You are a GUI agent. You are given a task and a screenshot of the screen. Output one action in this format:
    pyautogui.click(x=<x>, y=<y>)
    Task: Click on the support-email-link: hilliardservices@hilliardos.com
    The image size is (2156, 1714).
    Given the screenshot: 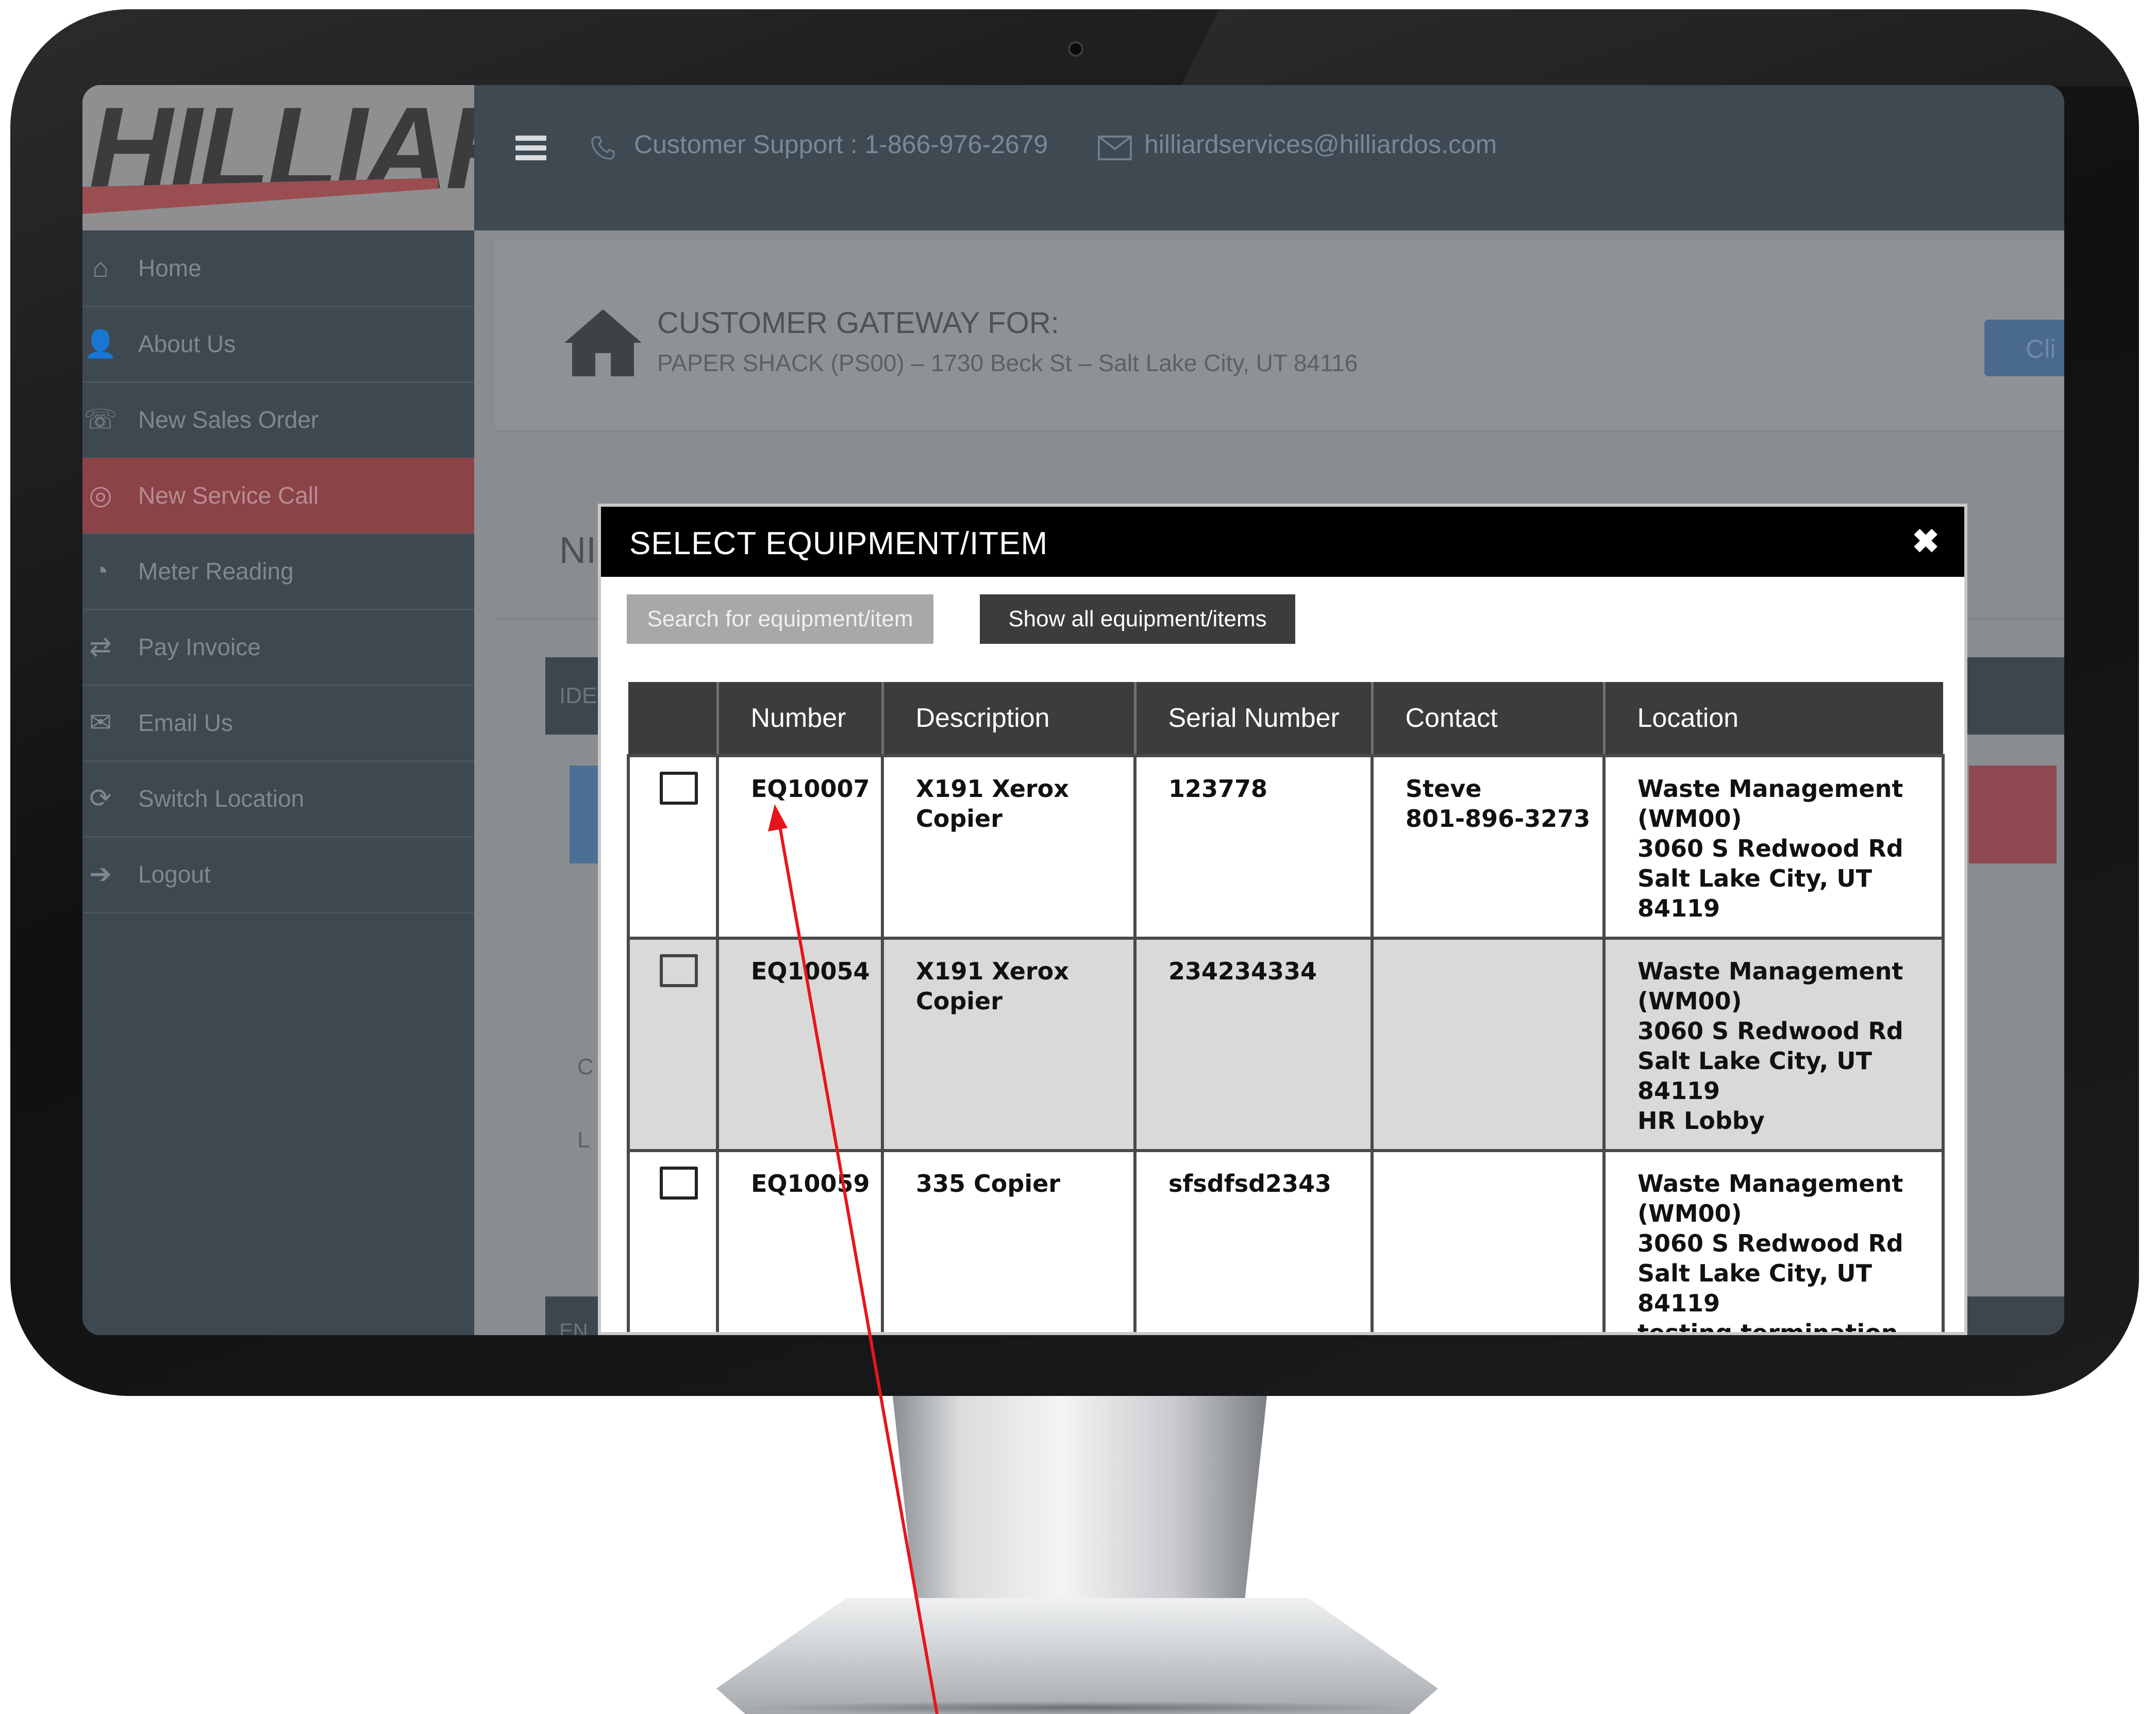 What is the action you would take?
    pyautogui.click(x=1320, y=144)
    